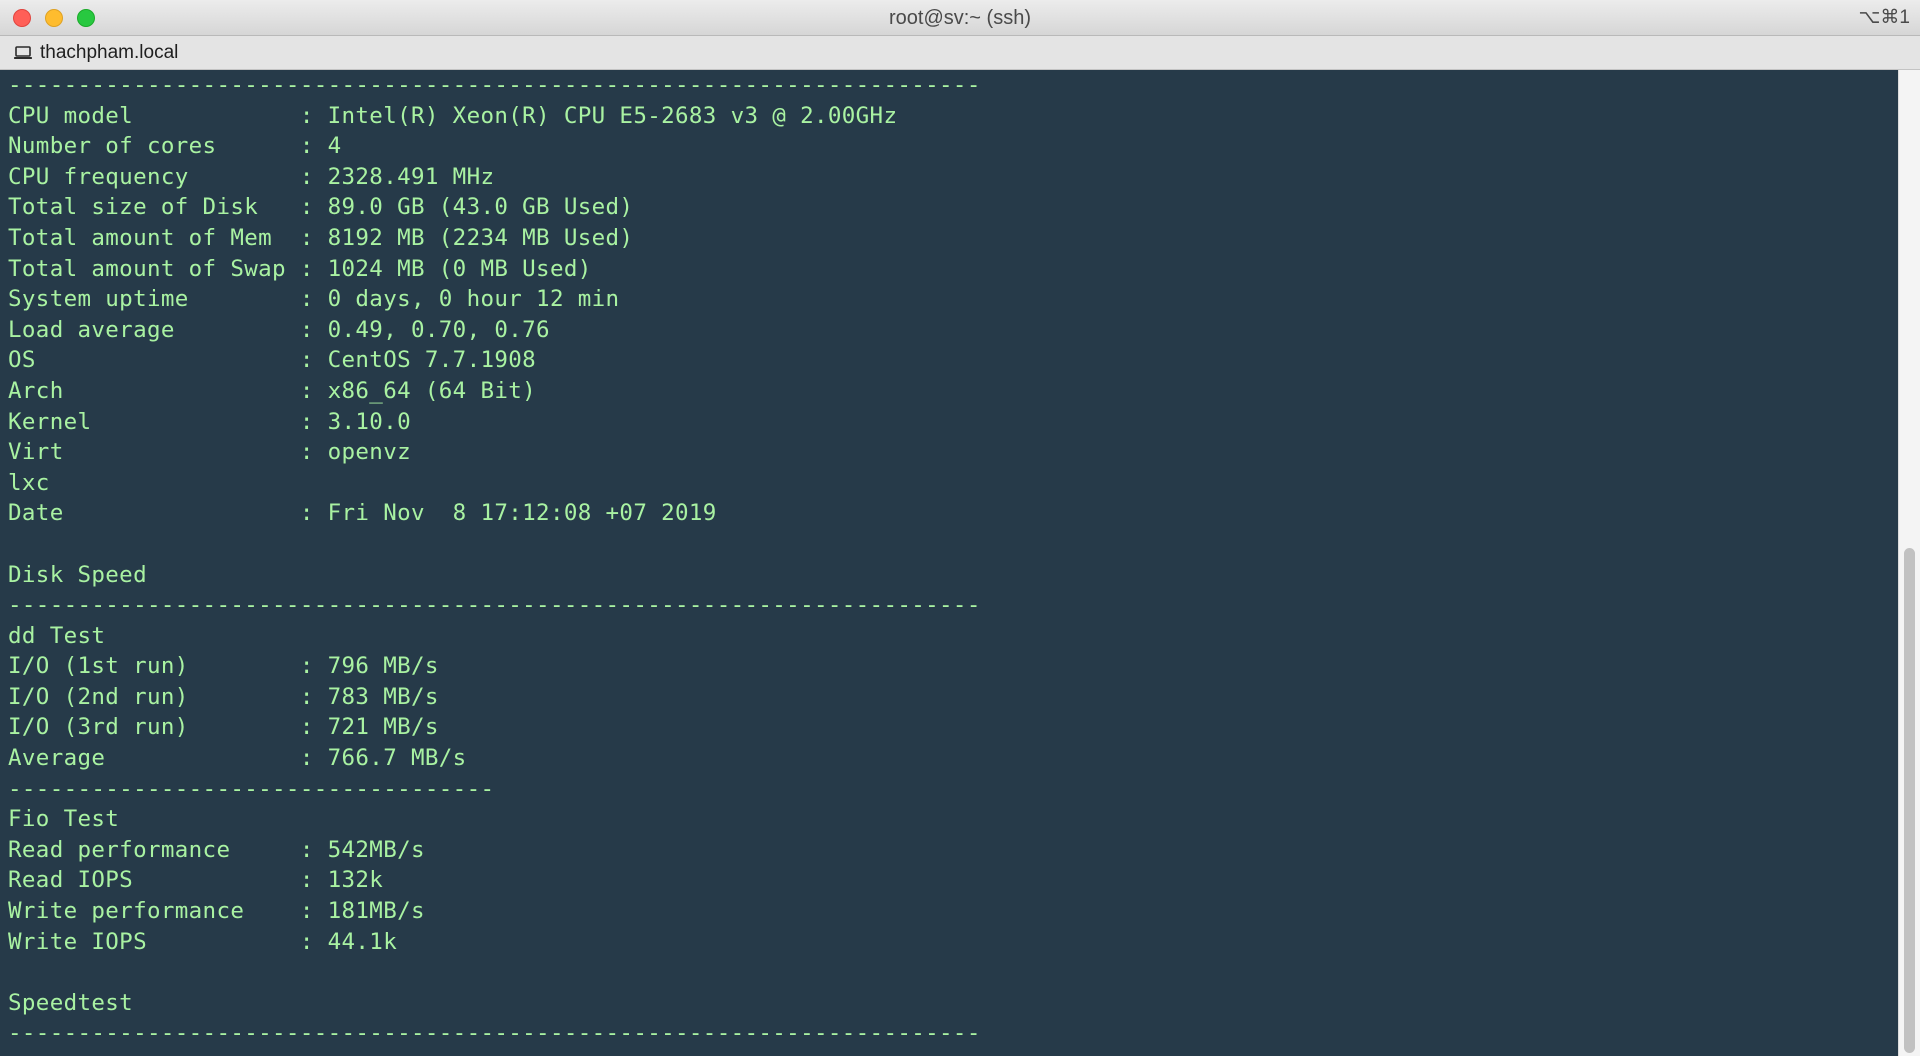 The image size is (1920, 1056). I want to click on terminal-line: Write performance : 181MB/s, so click(216, 911).